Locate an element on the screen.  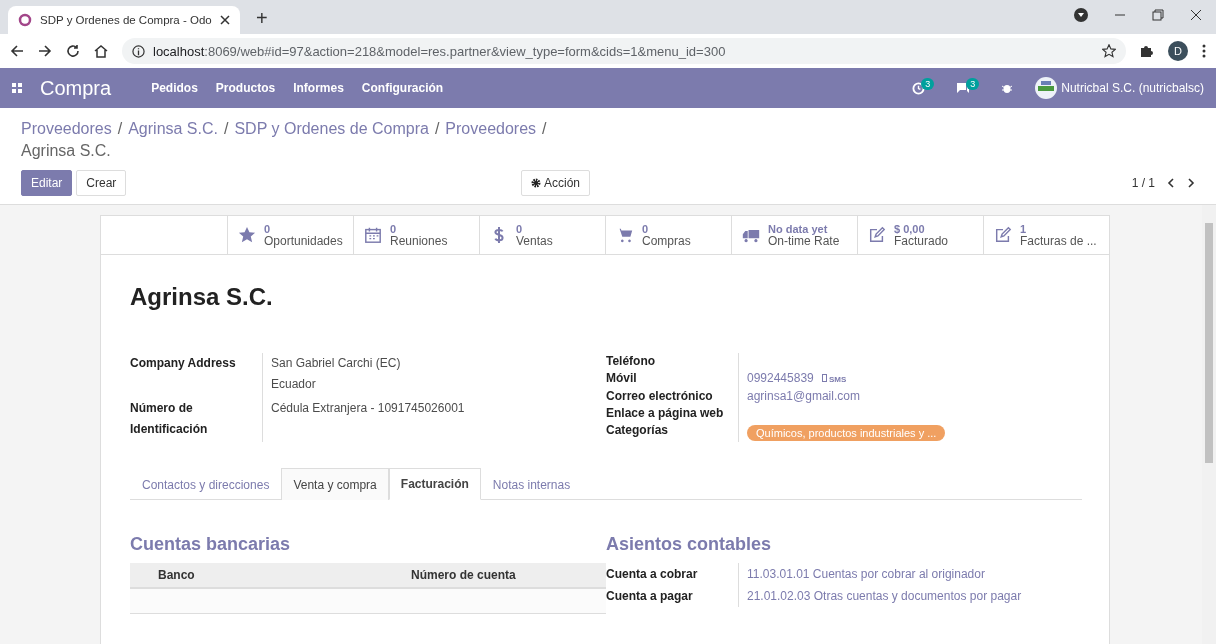
field-label: Teléfono is located at coordinates (672, 361).